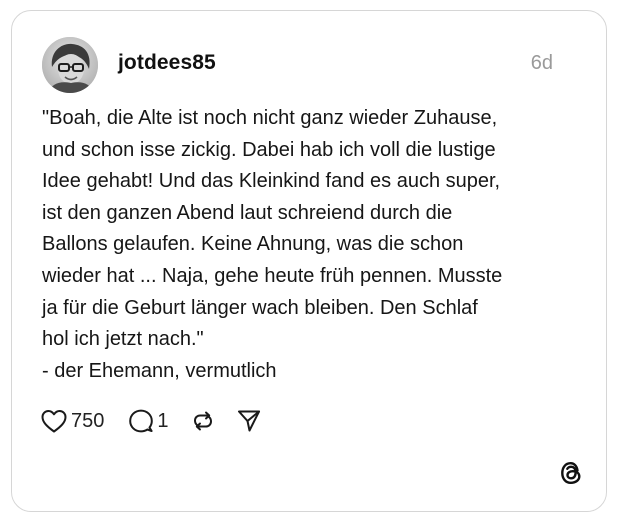 The width and height of the screenshot is (620, 524). What do you see at coordinates (571, 473) in the screenshot?
I see `threads-logo-icon` at bounding box center [571, 473].